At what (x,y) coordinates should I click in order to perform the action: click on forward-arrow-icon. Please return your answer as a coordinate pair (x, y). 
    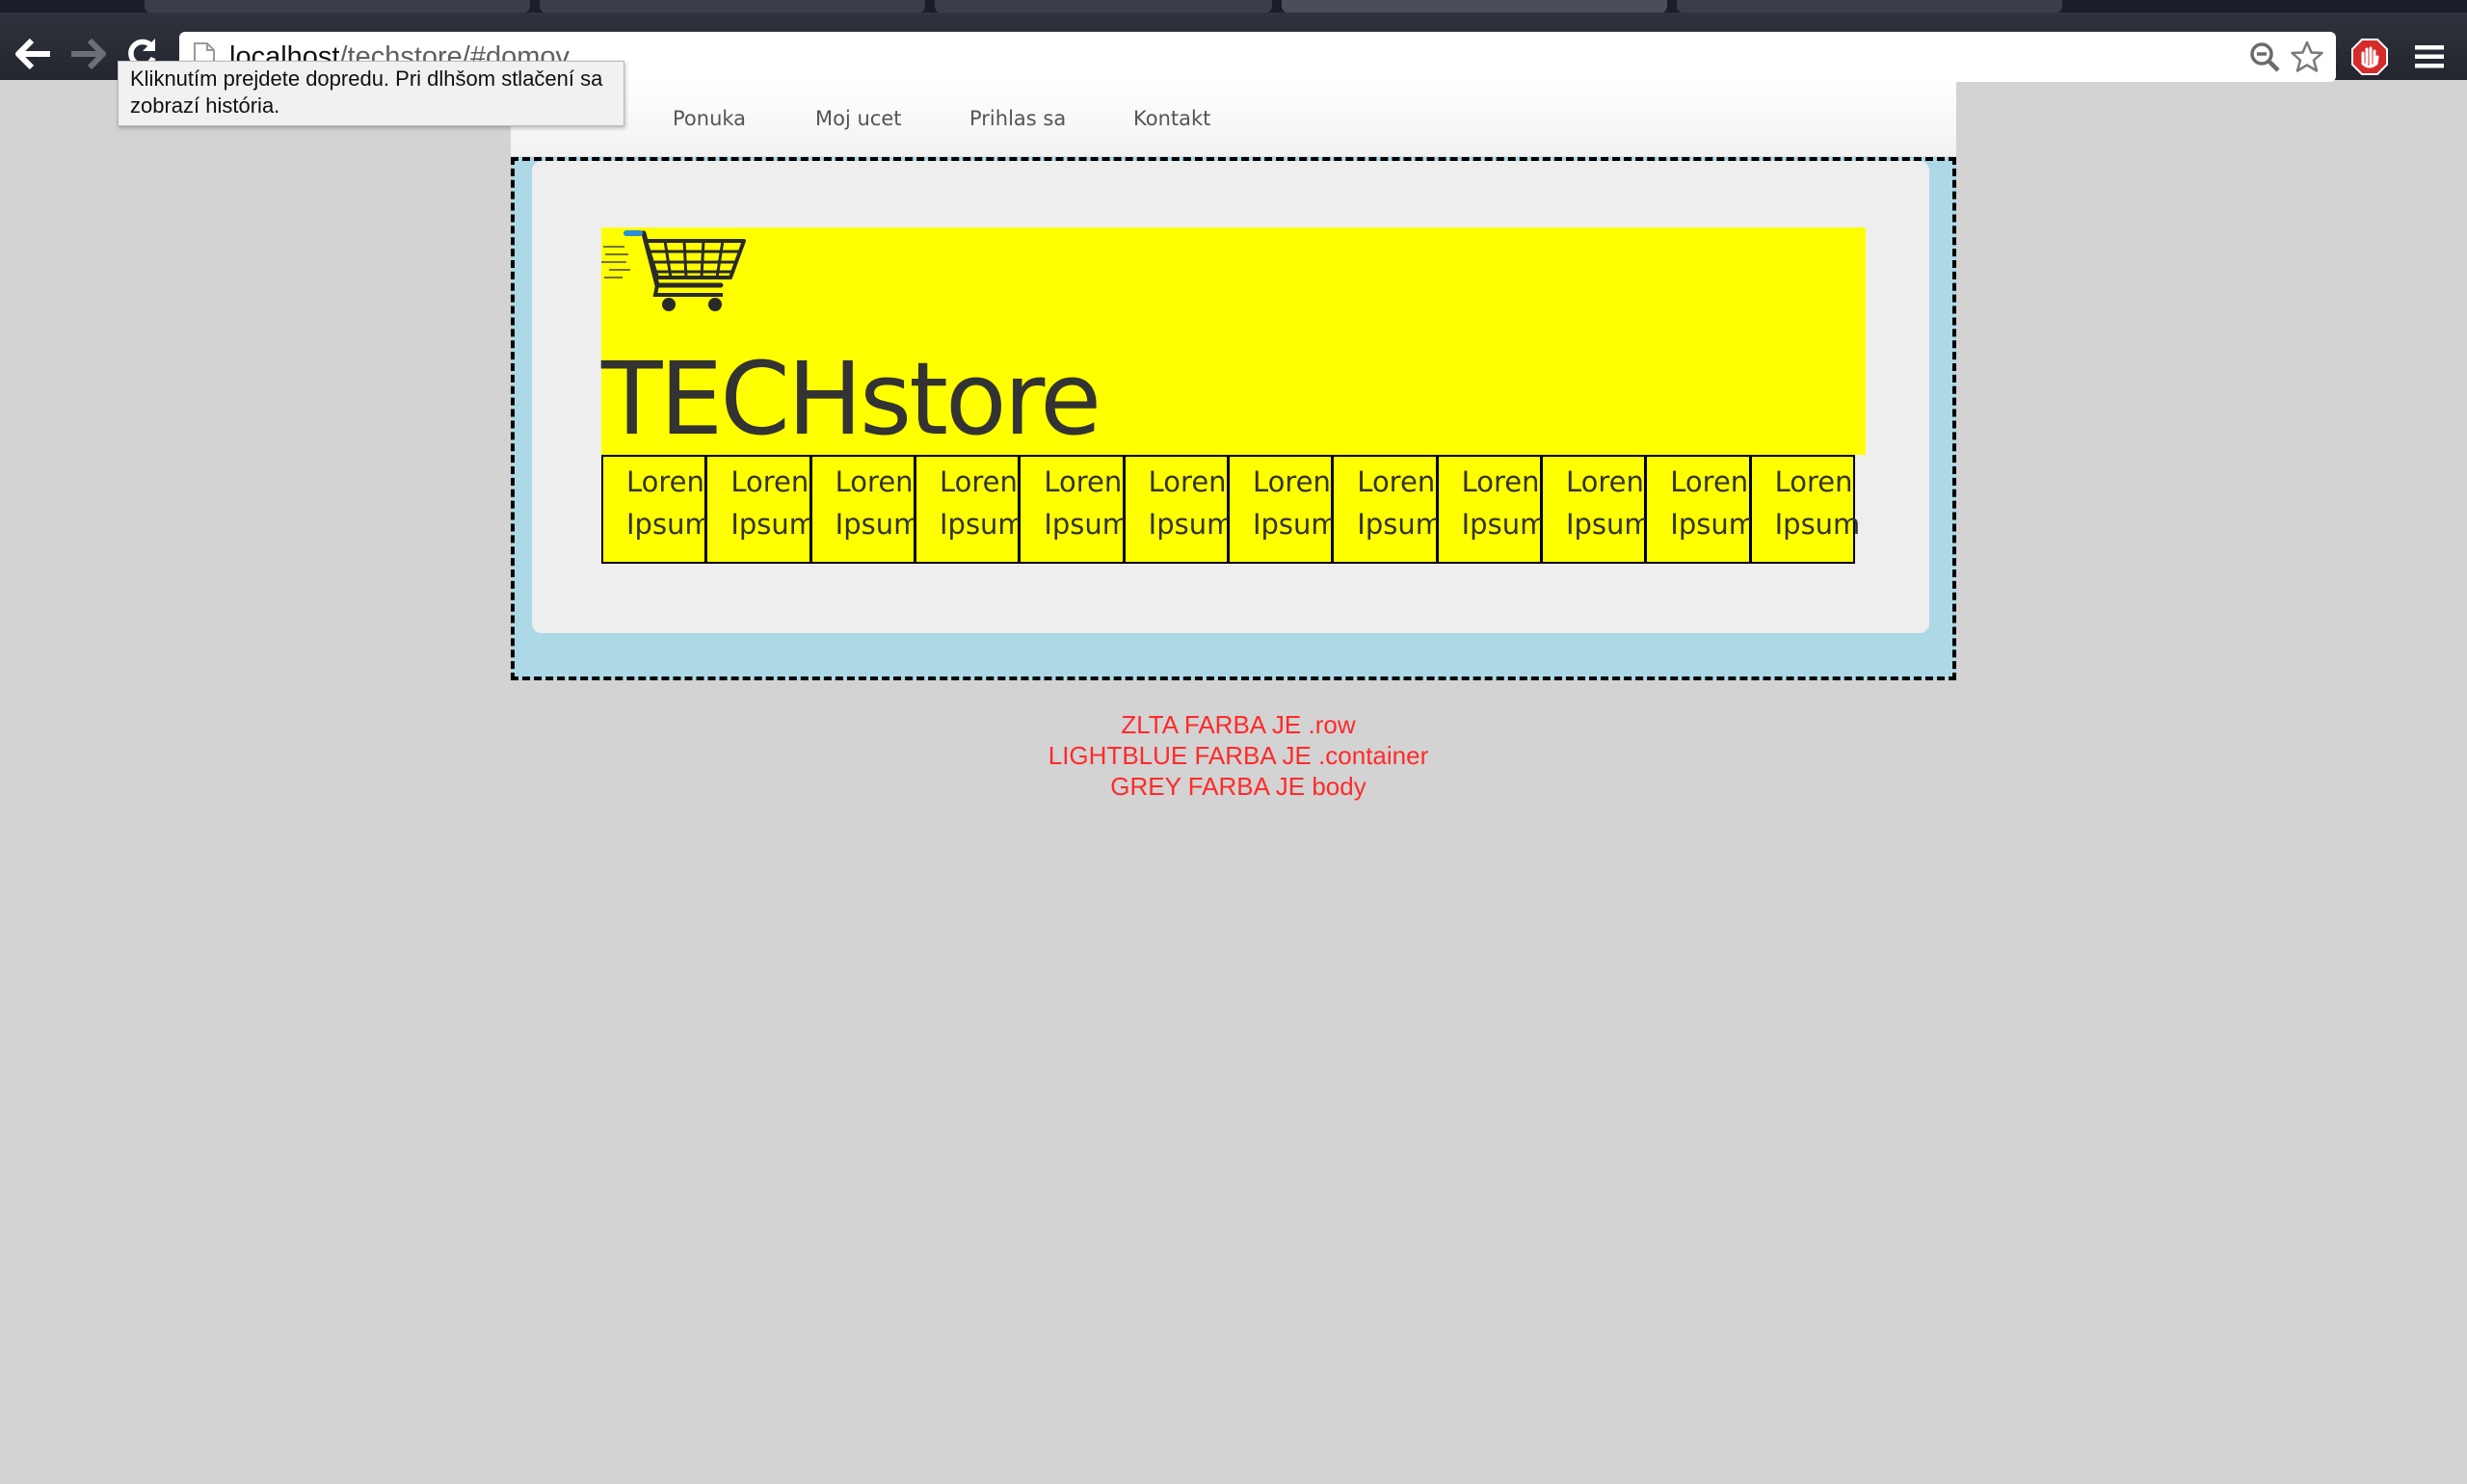
    Looking at the image, I should click on (88, 54).